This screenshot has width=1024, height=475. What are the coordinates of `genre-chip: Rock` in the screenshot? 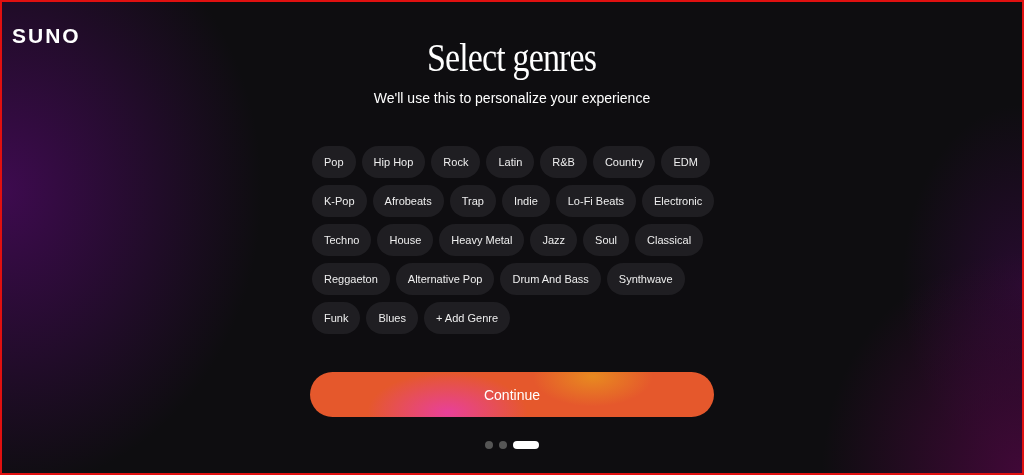 It's located at (456, 162).